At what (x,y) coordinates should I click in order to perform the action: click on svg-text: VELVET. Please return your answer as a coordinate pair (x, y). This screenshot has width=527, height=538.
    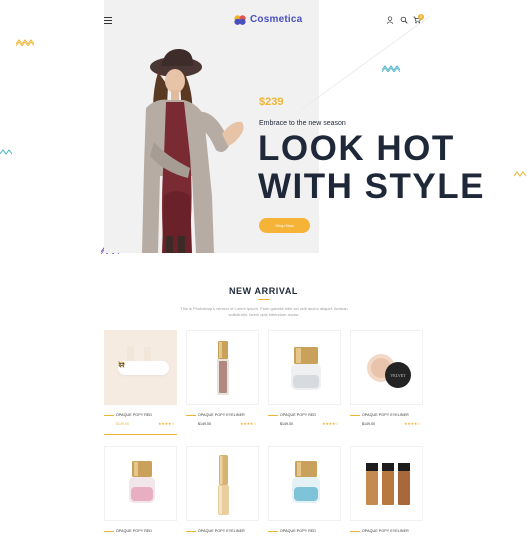
    Looking at the image, I should click on (398, 375).